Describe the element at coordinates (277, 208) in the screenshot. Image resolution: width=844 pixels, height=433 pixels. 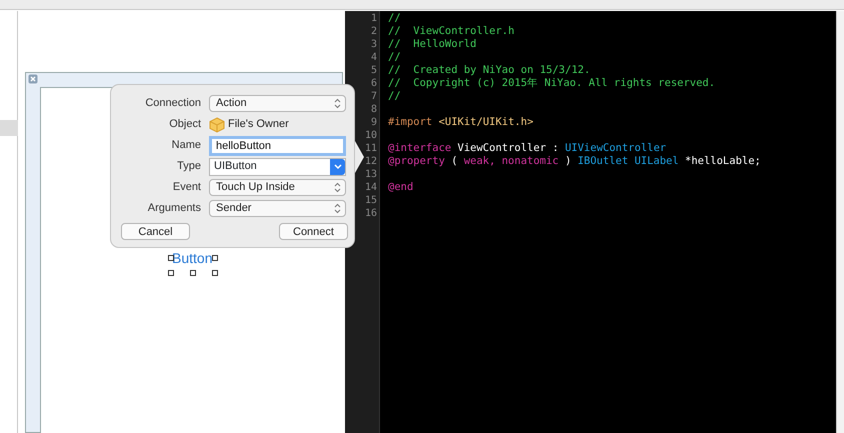
I see `popup-button: Sender` at that location.